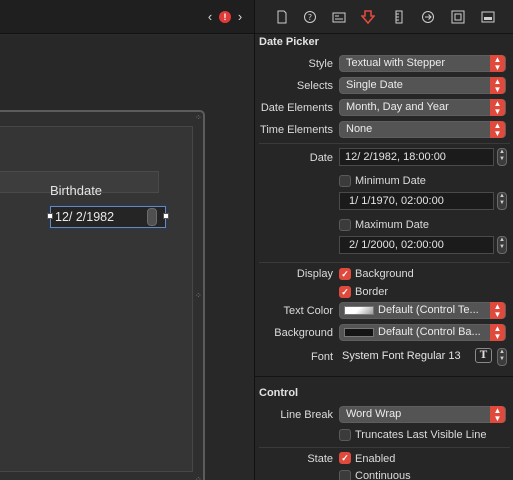 This screenshot has height=480, width=513. I want to click on time-elements-popup: None ▲ ▼, so click(422, 129).